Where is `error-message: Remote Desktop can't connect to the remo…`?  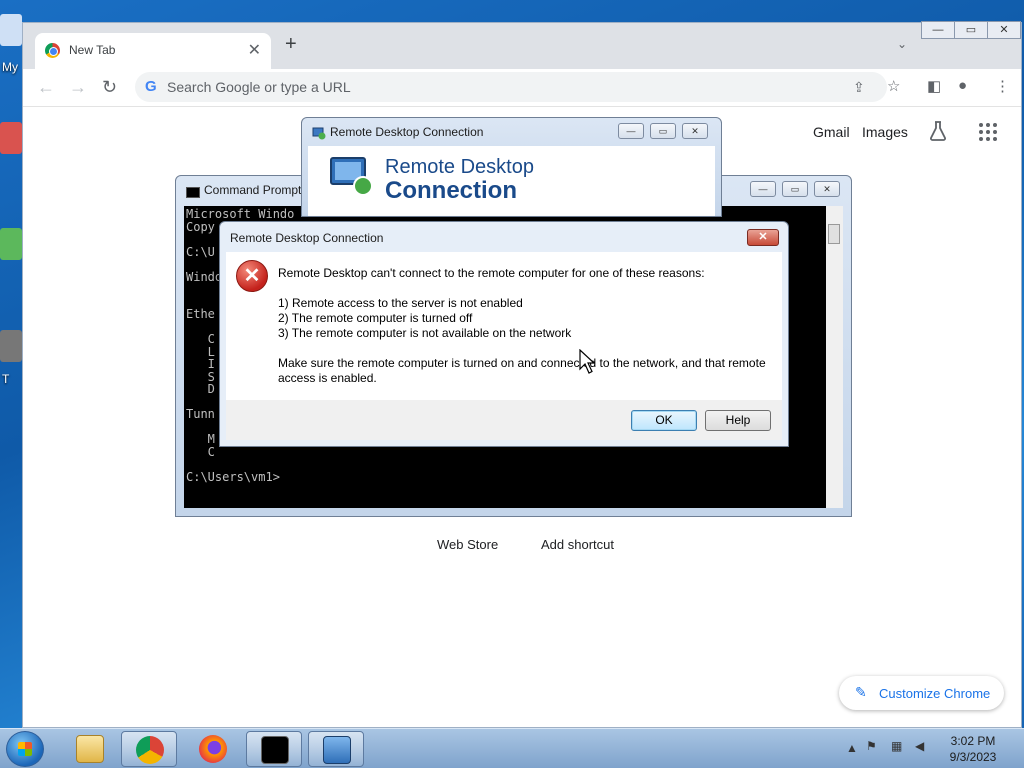 error-message: Remote Desktop can't connect to the remo… is located at coordinates (491, 273).